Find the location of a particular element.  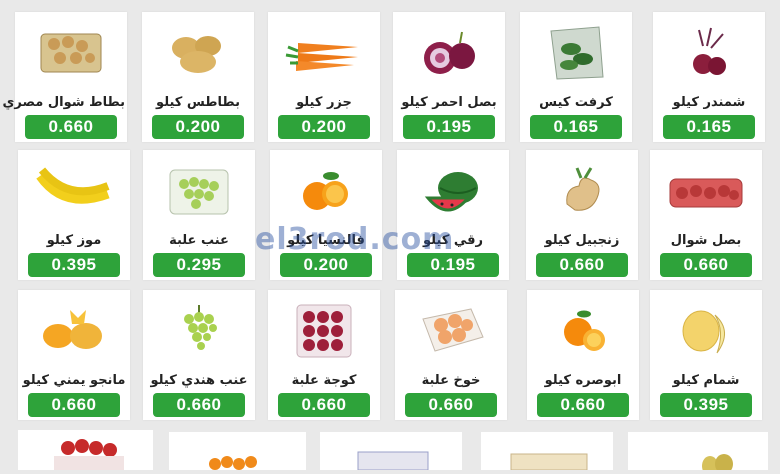

carrot-icon is located at coordinates (324, 53).